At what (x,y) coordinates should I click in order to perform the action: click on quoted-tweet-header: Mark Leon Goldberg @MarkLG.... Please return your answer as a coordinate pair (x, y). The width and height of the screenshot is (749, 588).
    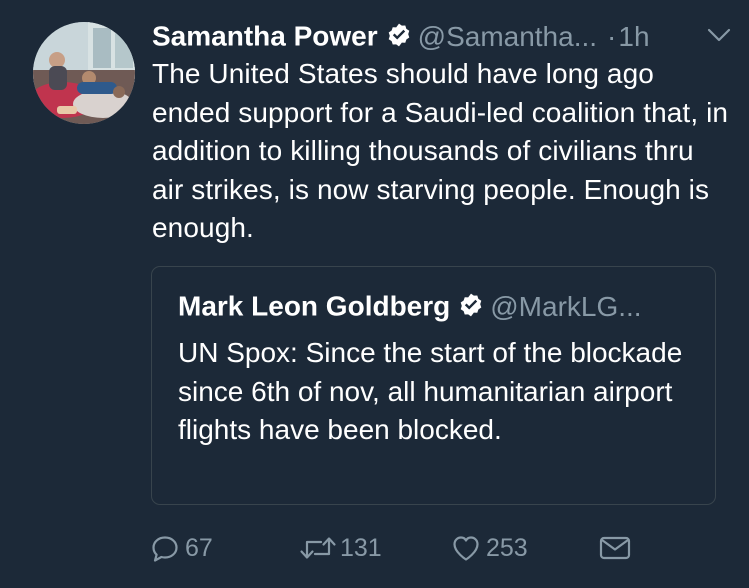
    Looking at the image, I should click on (438, 305).